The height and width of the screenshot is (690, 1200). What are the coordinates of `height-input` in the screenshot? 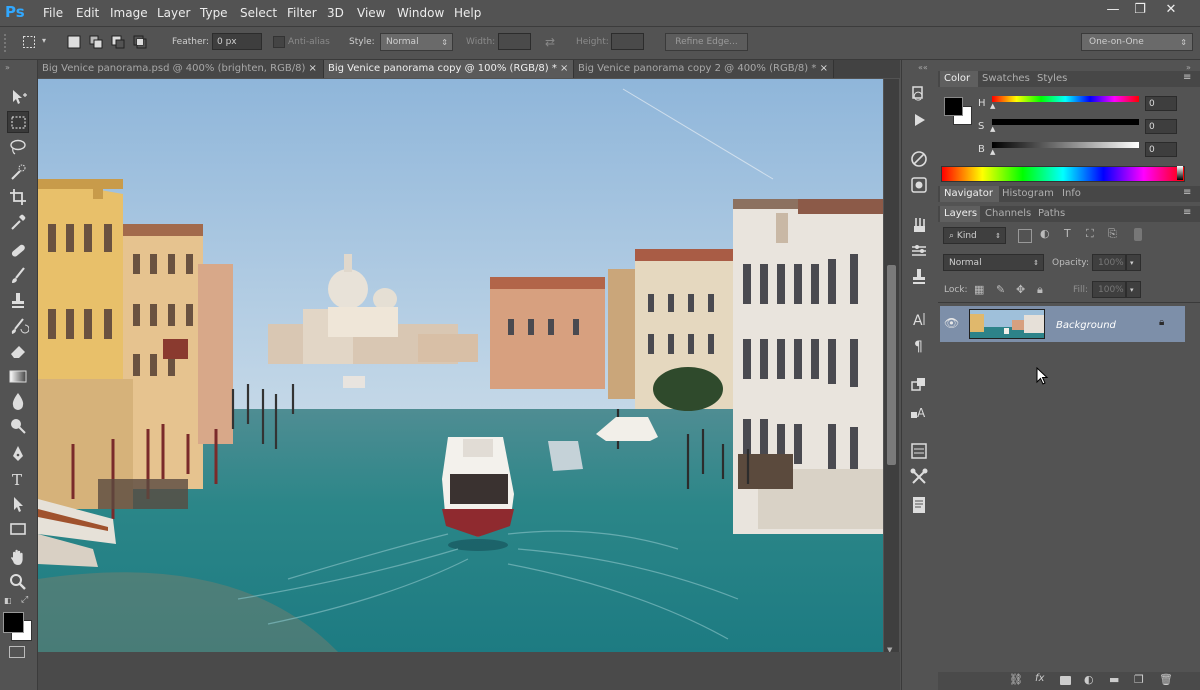 It's located at (627, 41).